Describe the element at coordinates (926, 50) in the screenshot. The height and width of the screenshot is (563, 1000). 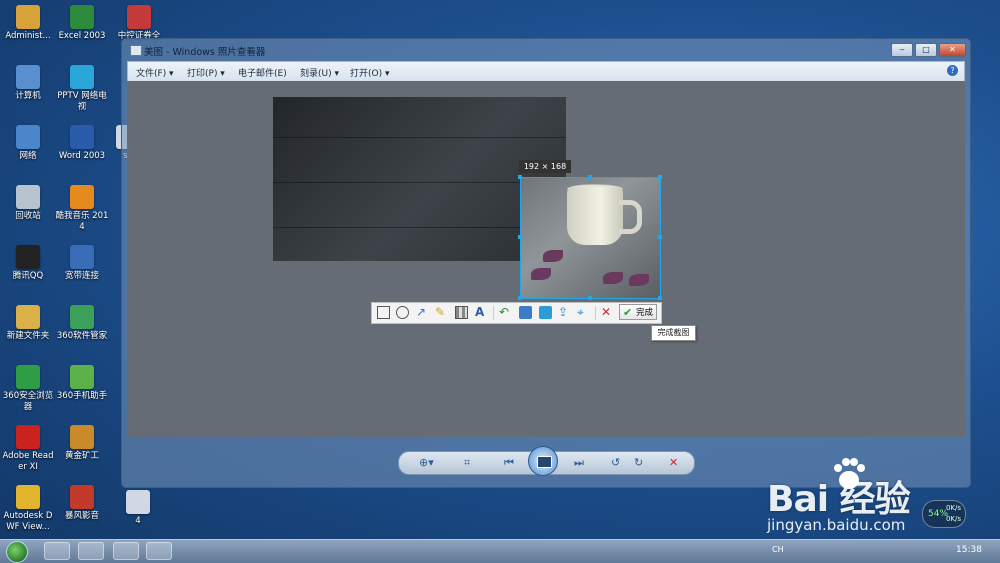
I see `maximize-button: □` at that location.